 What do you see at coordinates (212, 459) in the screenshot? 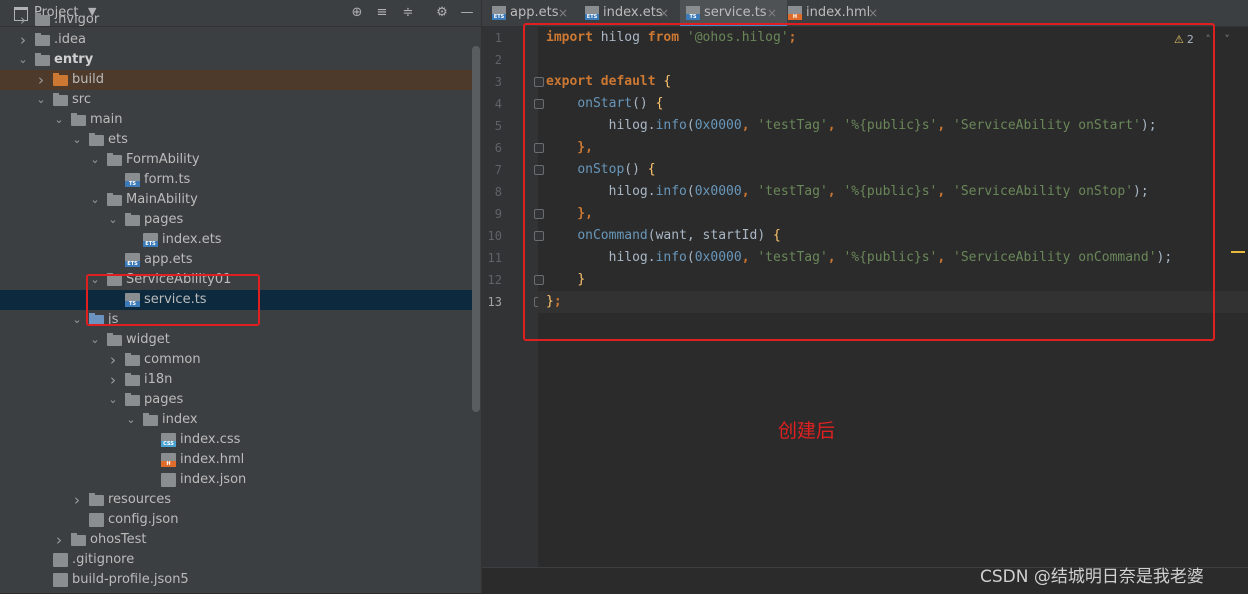
I see `tree-item-label: index.hml` at bounding box center [212, 459].